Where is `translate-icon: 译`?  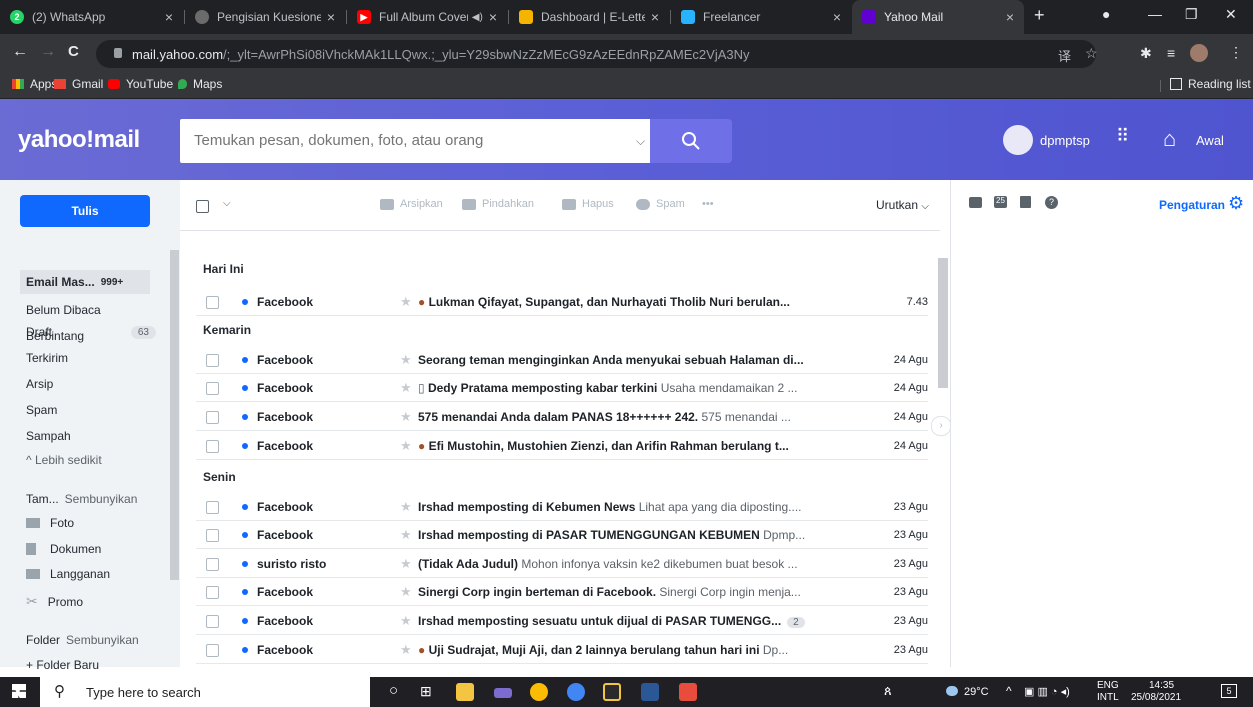
translate-icon: 译 is located at coordinates (1064, 55).